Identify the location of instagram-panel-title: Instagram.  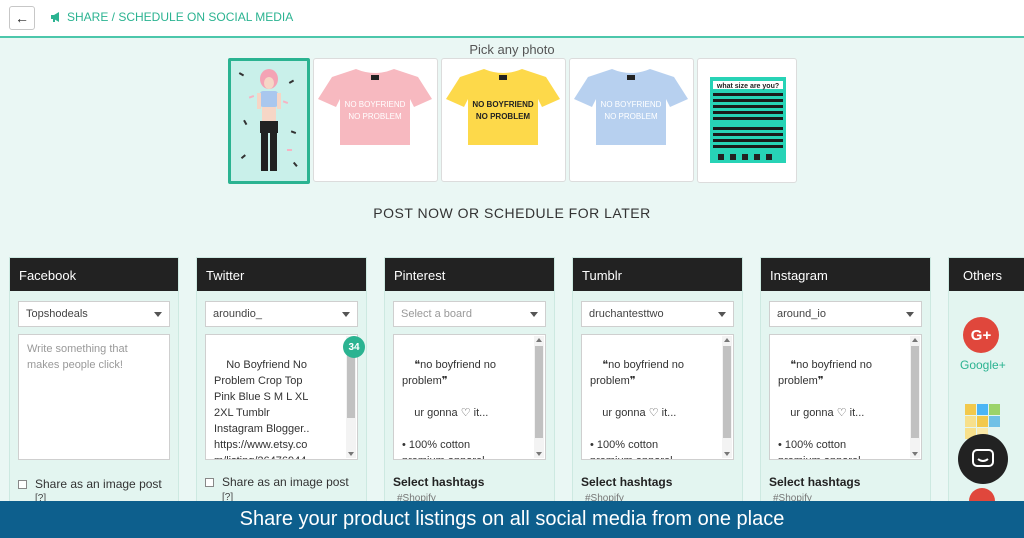
(845, 274).